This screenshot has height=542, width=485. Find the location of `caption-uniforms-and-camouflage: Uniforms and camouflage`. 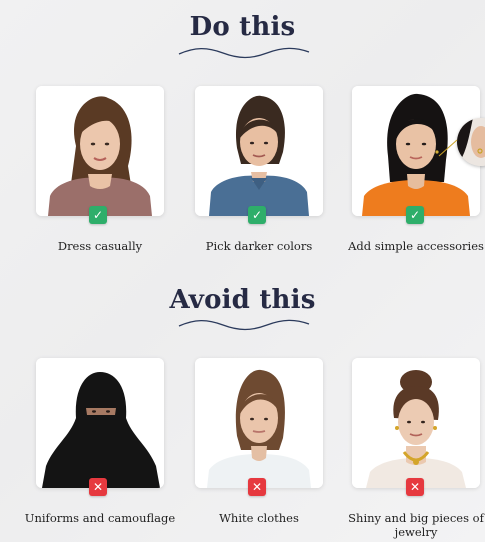

caption-uniforms-and-camouflage: Uniforms and camouflage is located at coordinates (100, 518).